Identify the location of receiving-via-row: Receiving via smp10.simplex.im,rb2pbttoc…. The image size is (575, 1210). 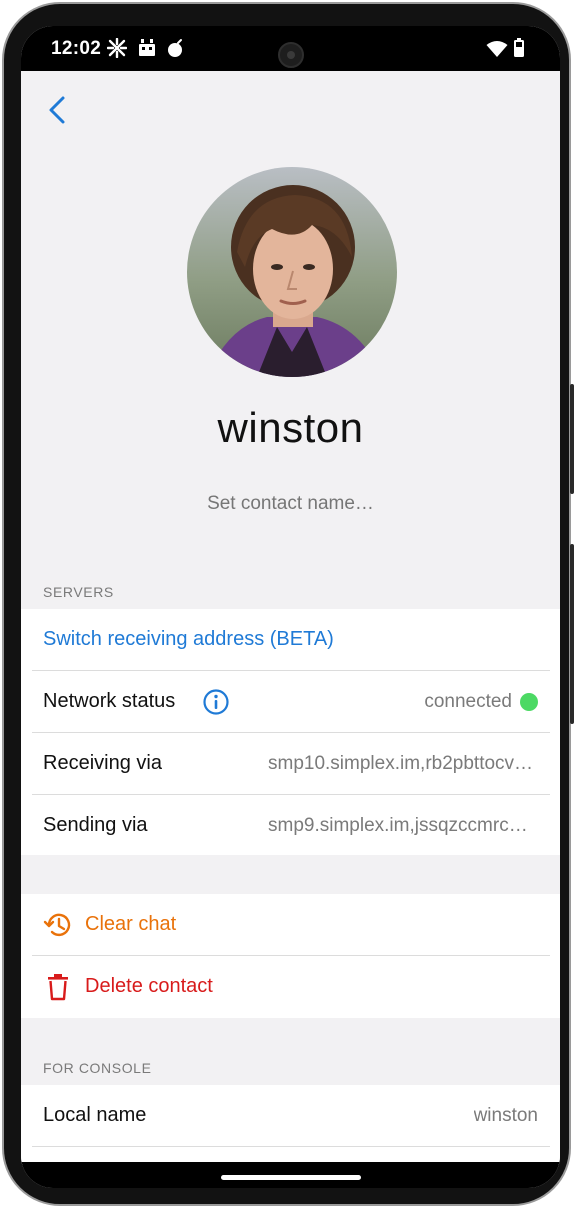
(290, 764).